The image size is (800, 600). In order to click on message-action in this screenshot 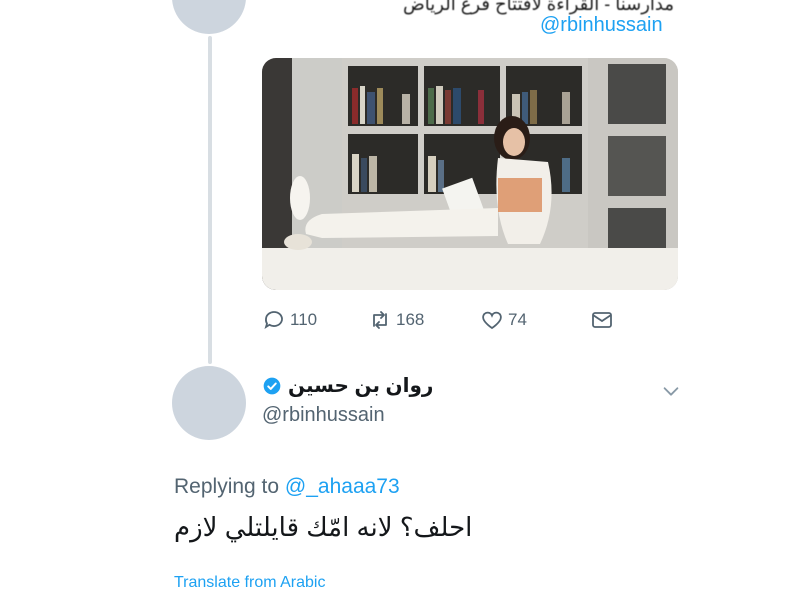, I will do `click(602, 320)`.